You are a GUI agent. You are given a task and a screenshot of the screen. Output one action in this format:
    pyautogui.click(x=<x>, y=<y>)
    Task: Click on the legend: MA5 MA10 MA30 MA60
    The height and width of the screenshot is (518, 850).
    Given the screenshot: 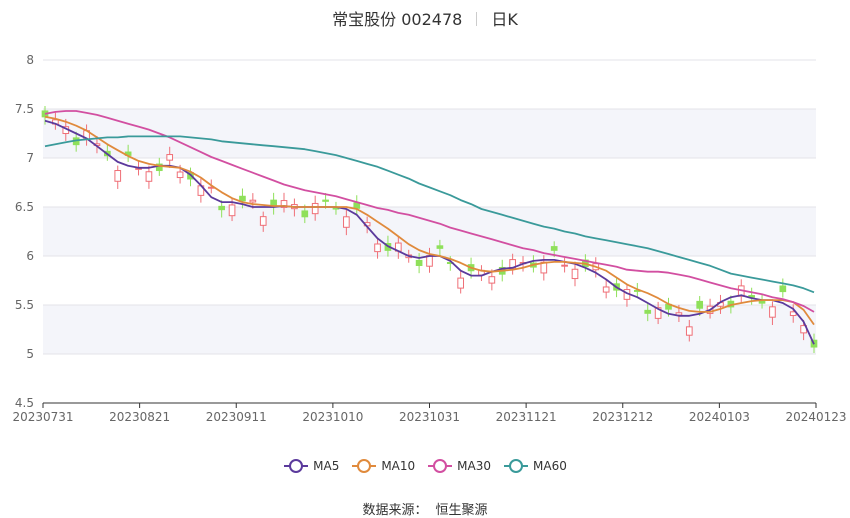 What is the action you would take?
    pyautogui.click(x=425, y=466)
    